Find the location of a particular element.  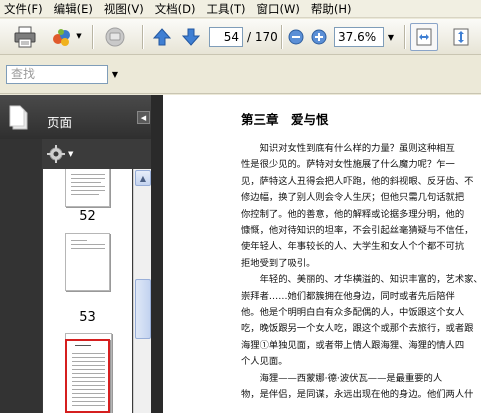

zoom-in-icon is located at coordinates (319, 37).